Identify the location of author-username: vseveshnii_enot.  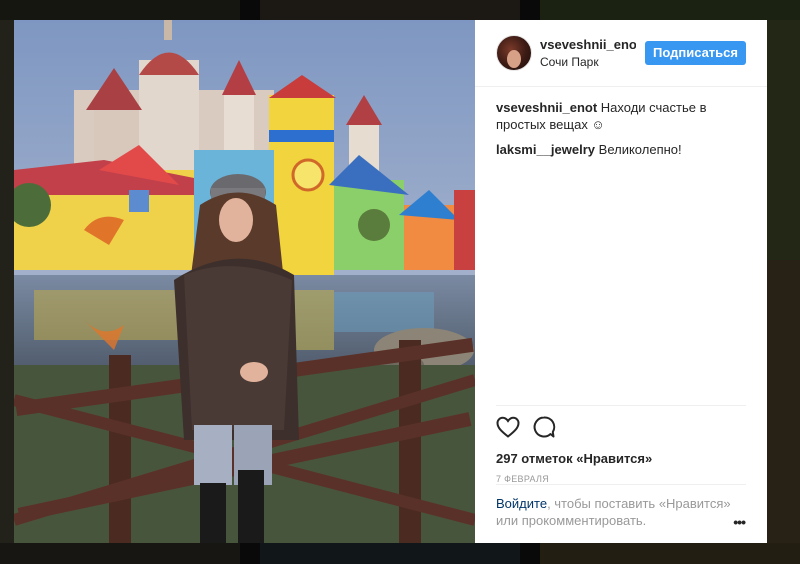
(588, 44).